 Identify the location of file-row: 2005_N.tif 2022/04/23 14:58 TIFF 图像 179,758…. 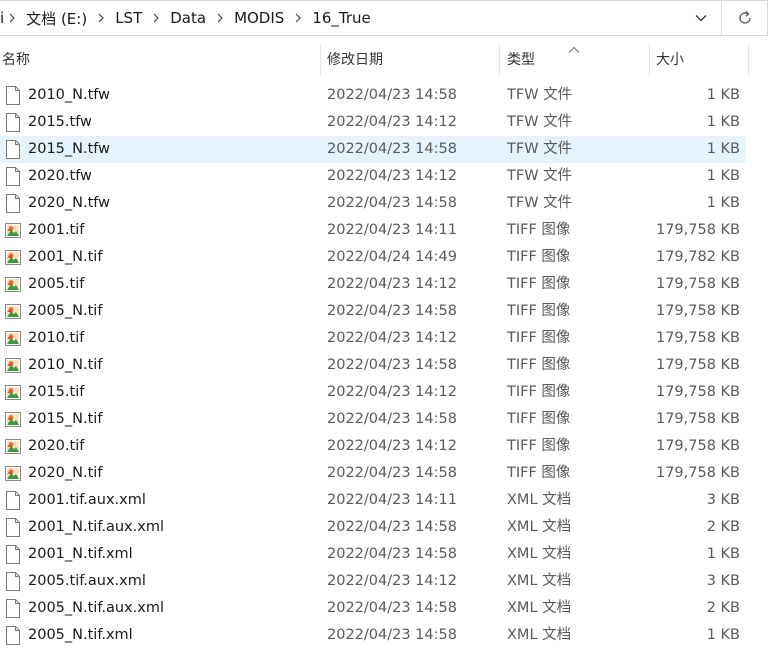
(384, 311).